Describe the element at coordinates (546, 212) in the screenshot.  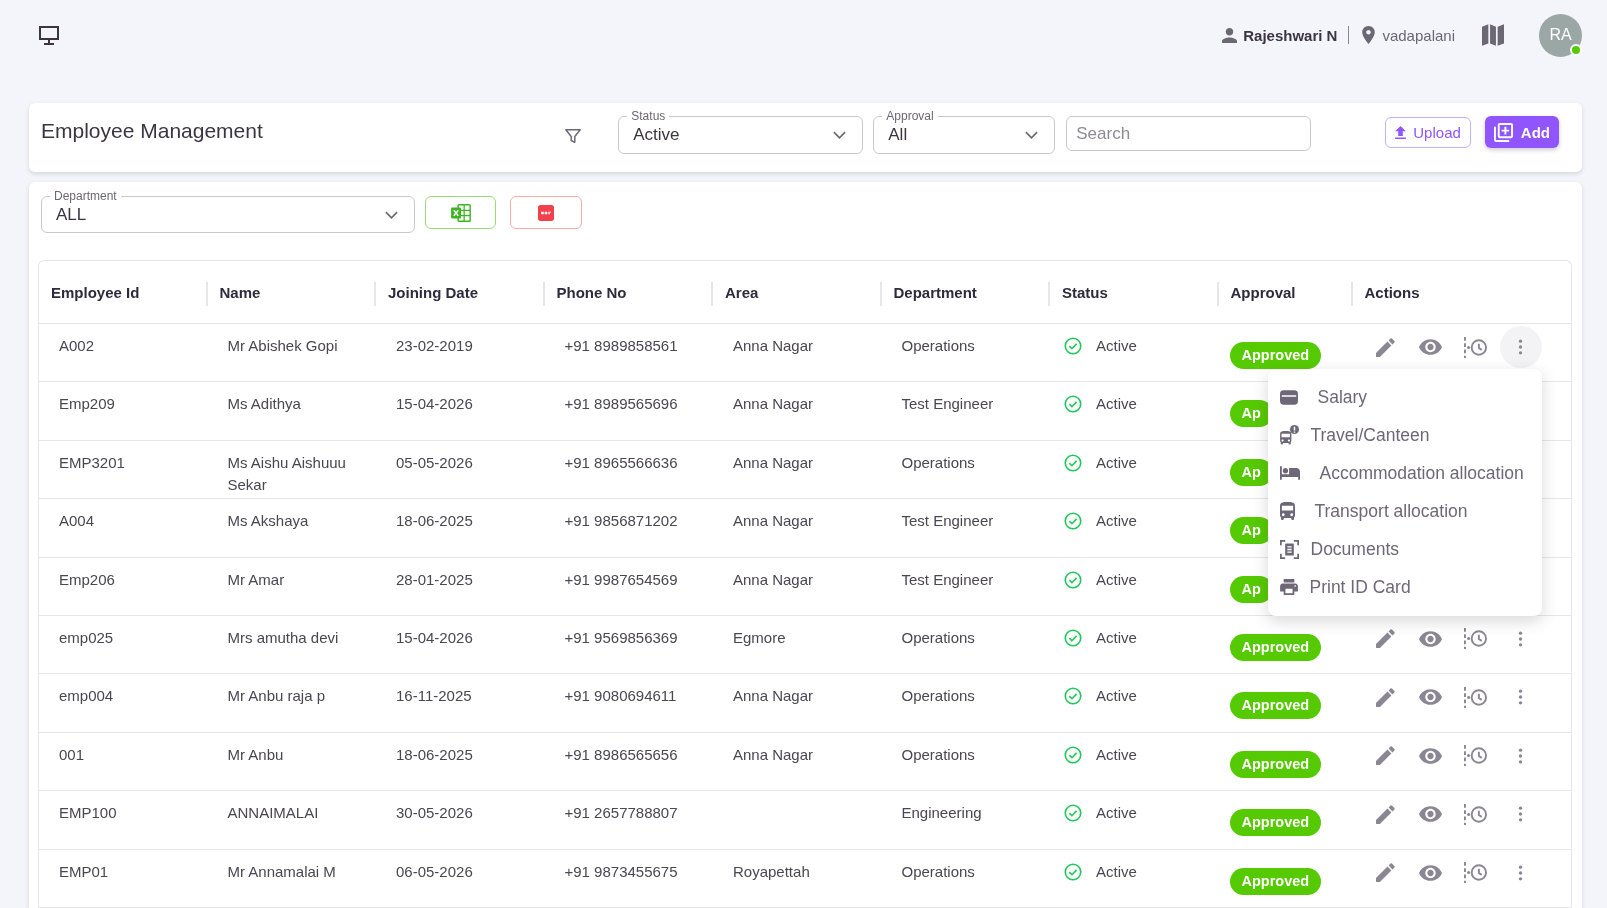
I see `pdf-export-button` at that location.